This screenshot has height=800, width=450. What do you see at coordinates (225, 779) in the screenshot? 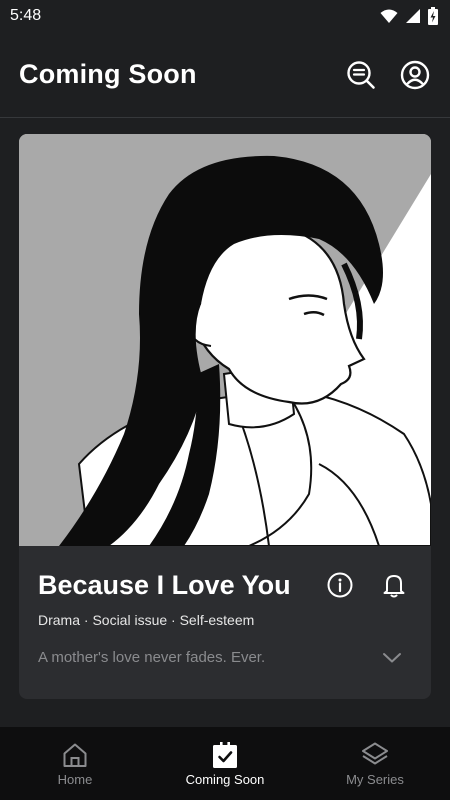
I see `nav-label-coming-soon: Coming Soon` at bounding box center [225, 779].